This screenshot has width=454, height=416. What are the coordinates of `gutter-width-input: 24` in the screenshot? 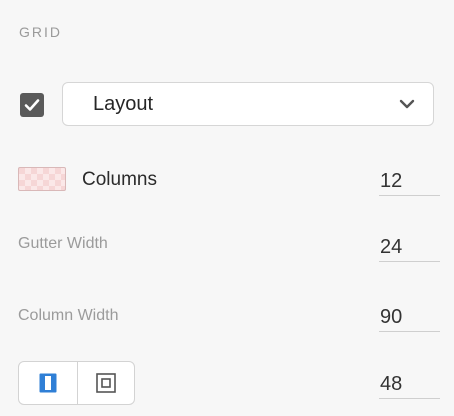 It's located at (409, 247).